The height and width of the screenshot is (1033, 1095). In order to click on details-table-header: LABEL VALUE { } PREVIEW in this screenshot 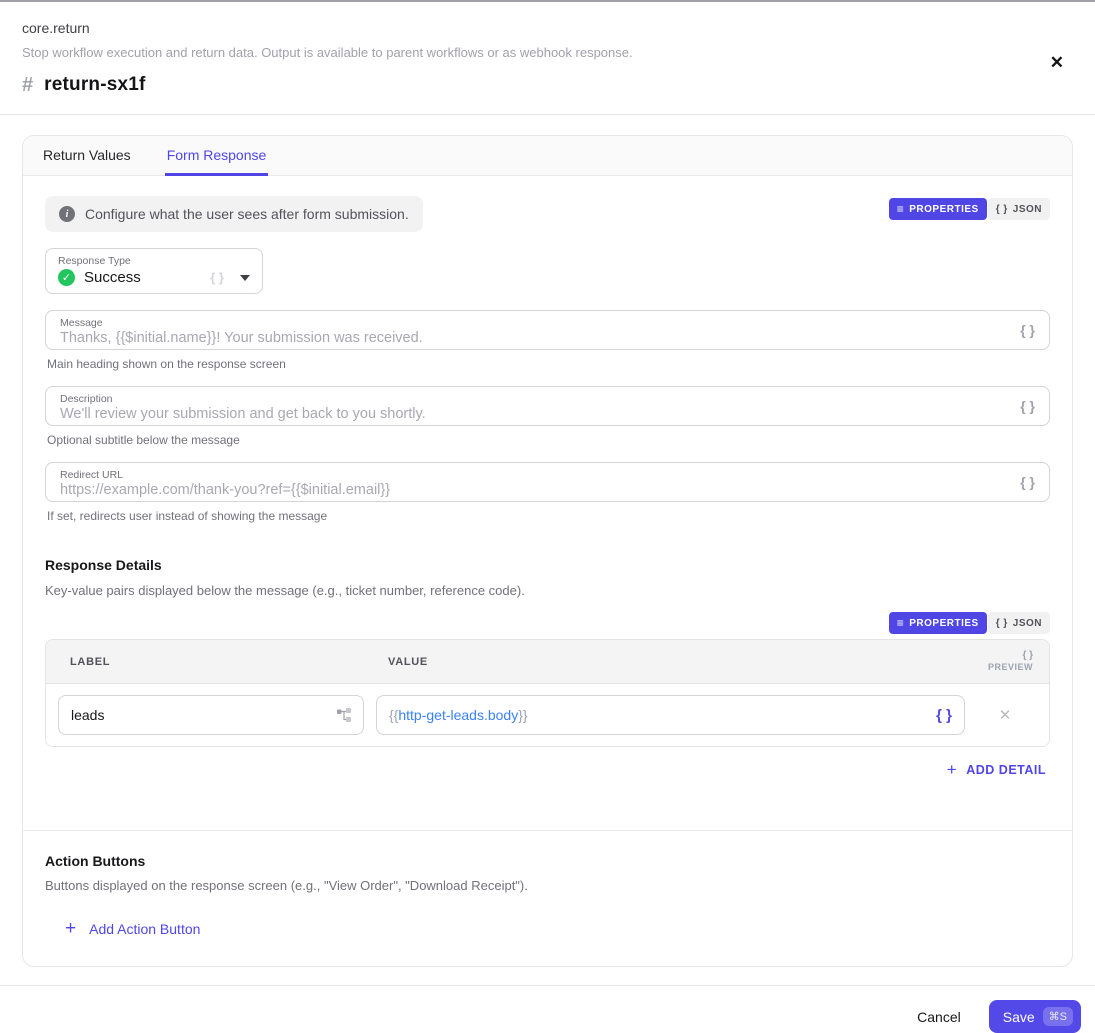, I will do `click(547, 662)`.